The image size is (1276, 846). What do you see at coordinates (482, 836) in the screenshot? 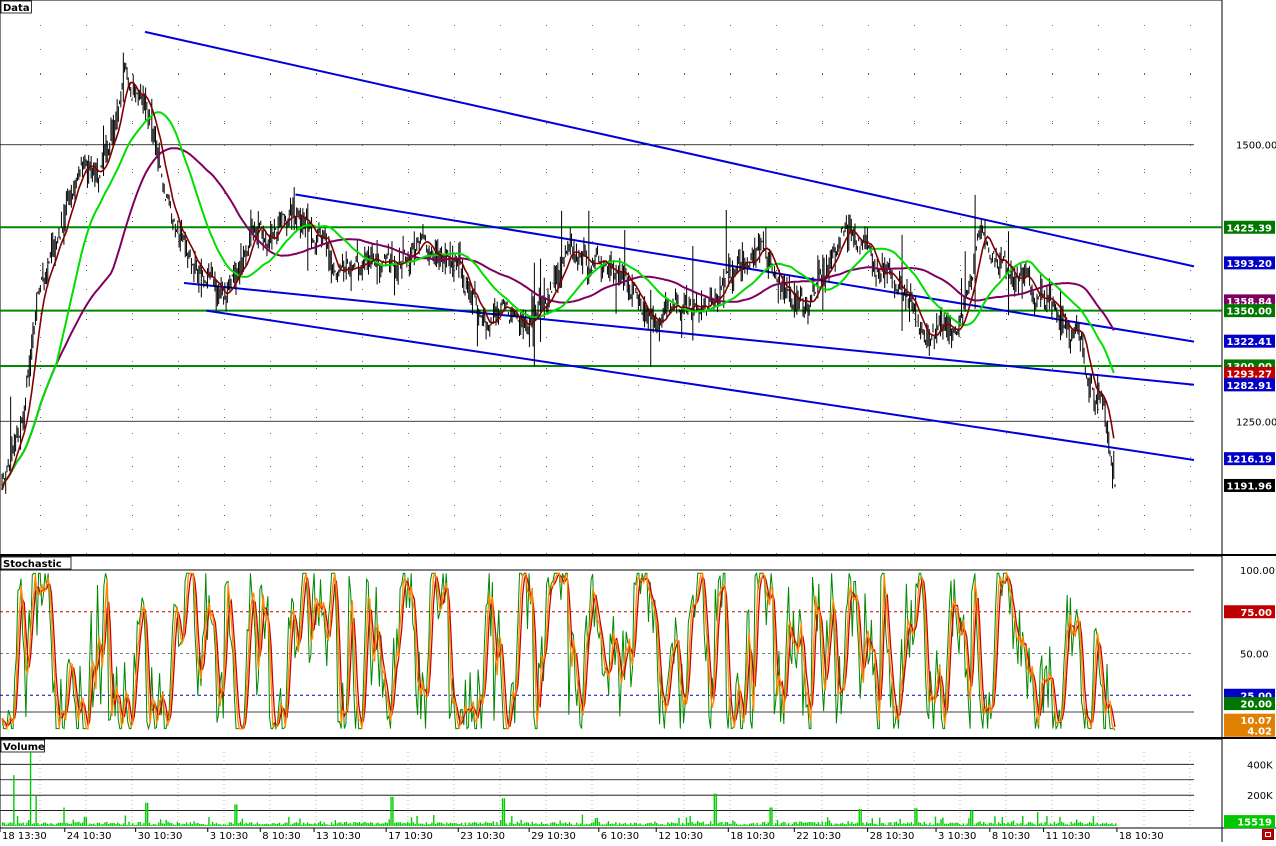
I see `x-tick-label: 23 10:30` at bounding box center [482, 836].